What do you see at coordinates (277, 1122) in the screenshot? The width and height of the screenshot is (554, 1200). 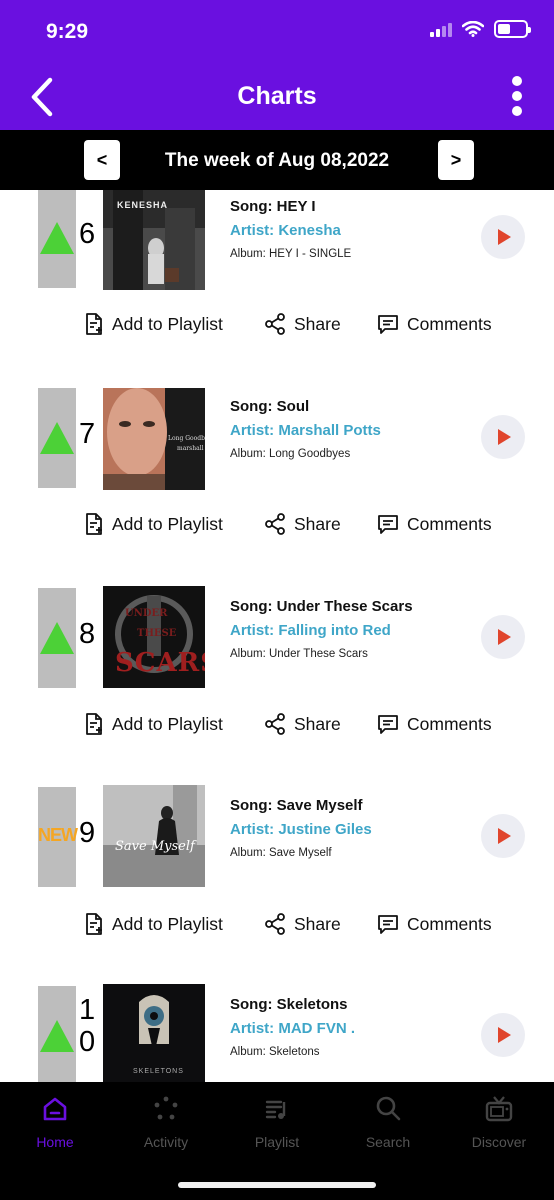 I see `tab-playlist: Playlist` at bounding box center [277, 1122].